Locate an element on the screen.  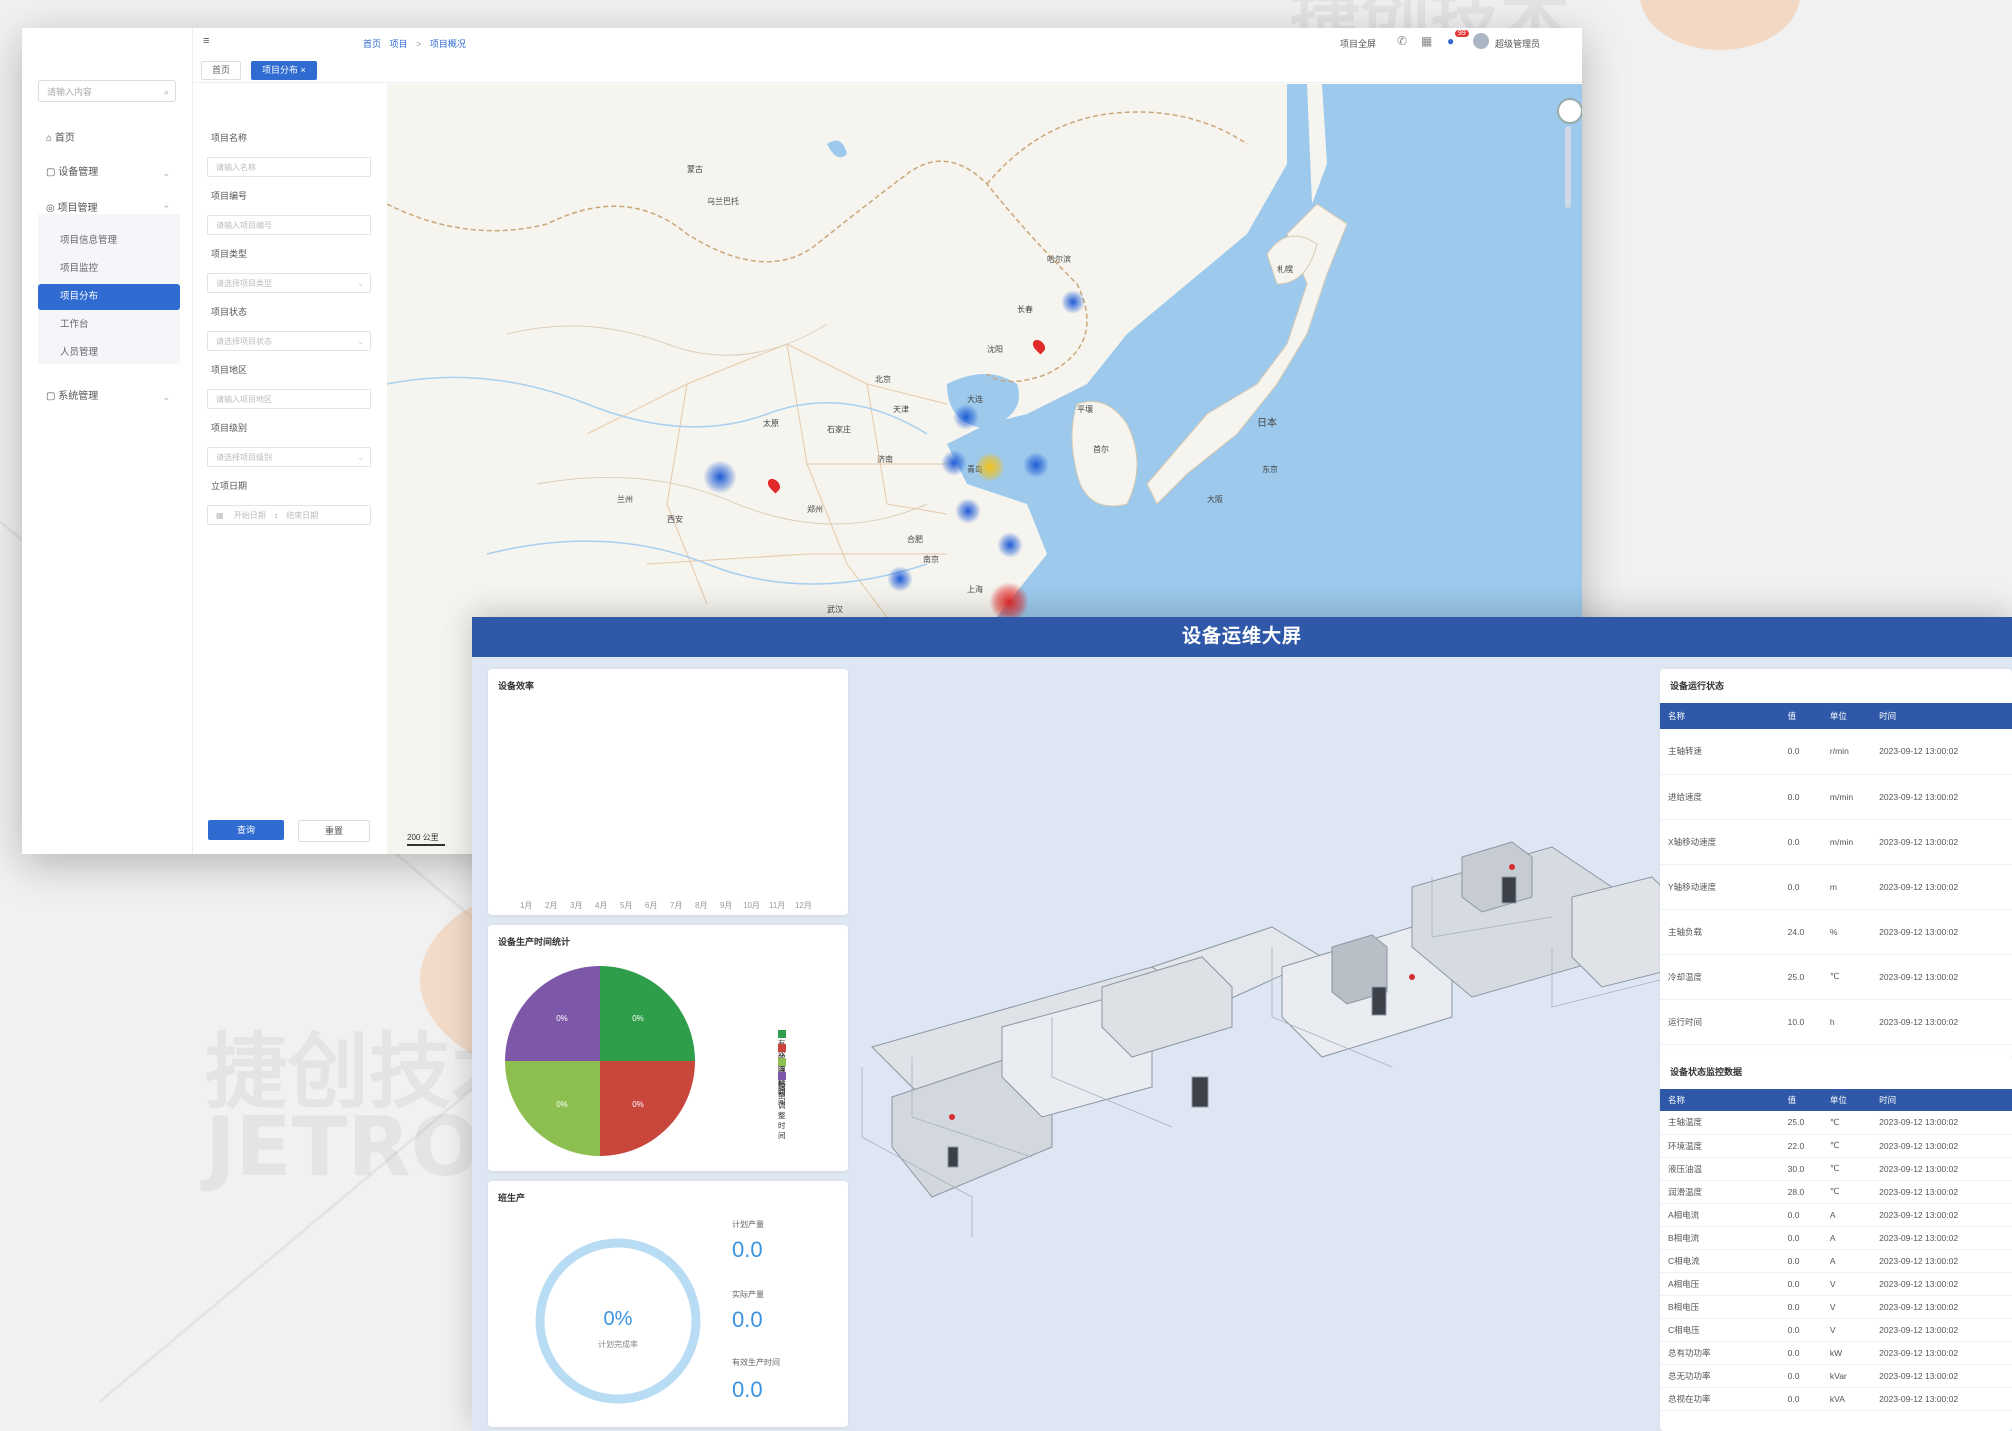
table-row: X轴移动速度 0.0 m/min 2023-09-12 13:00:02 is located at coordinates (1836, 842).